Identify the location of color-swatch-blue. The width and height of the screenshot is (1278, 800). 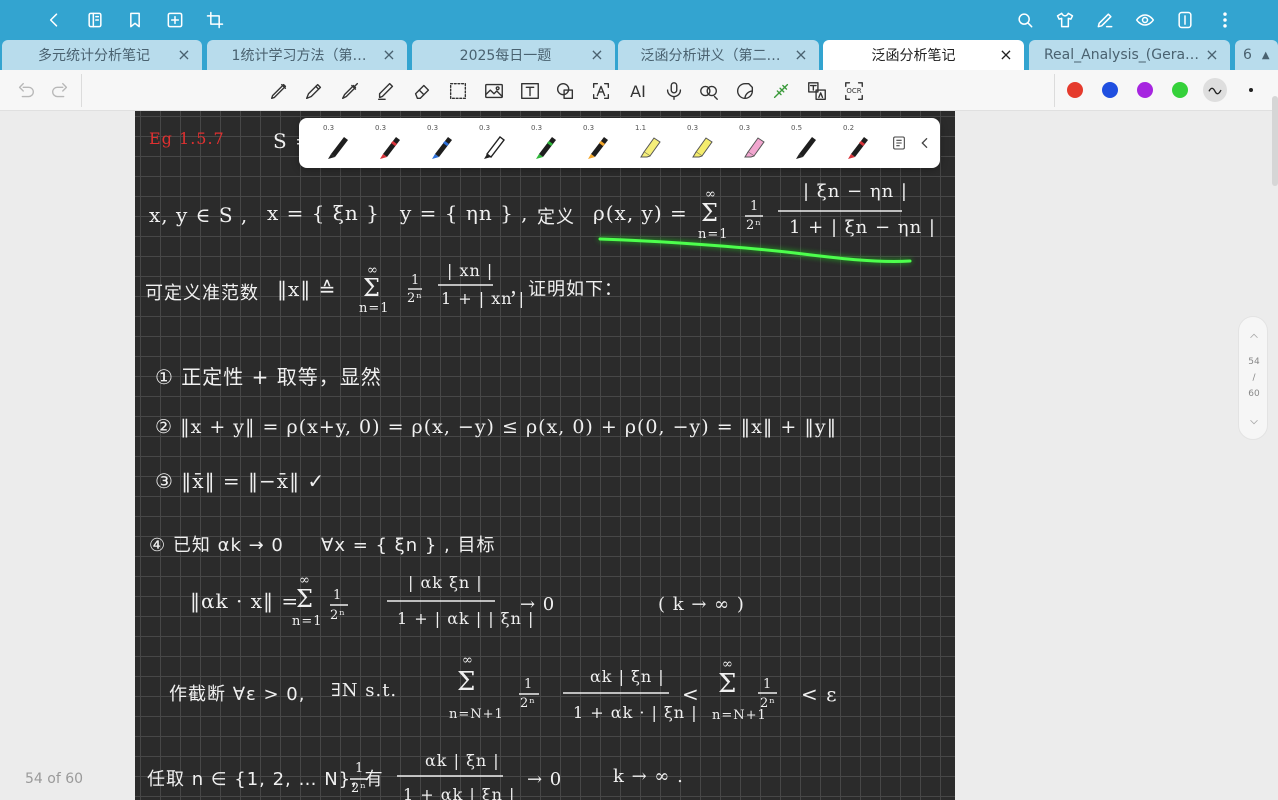
(1110, 90).